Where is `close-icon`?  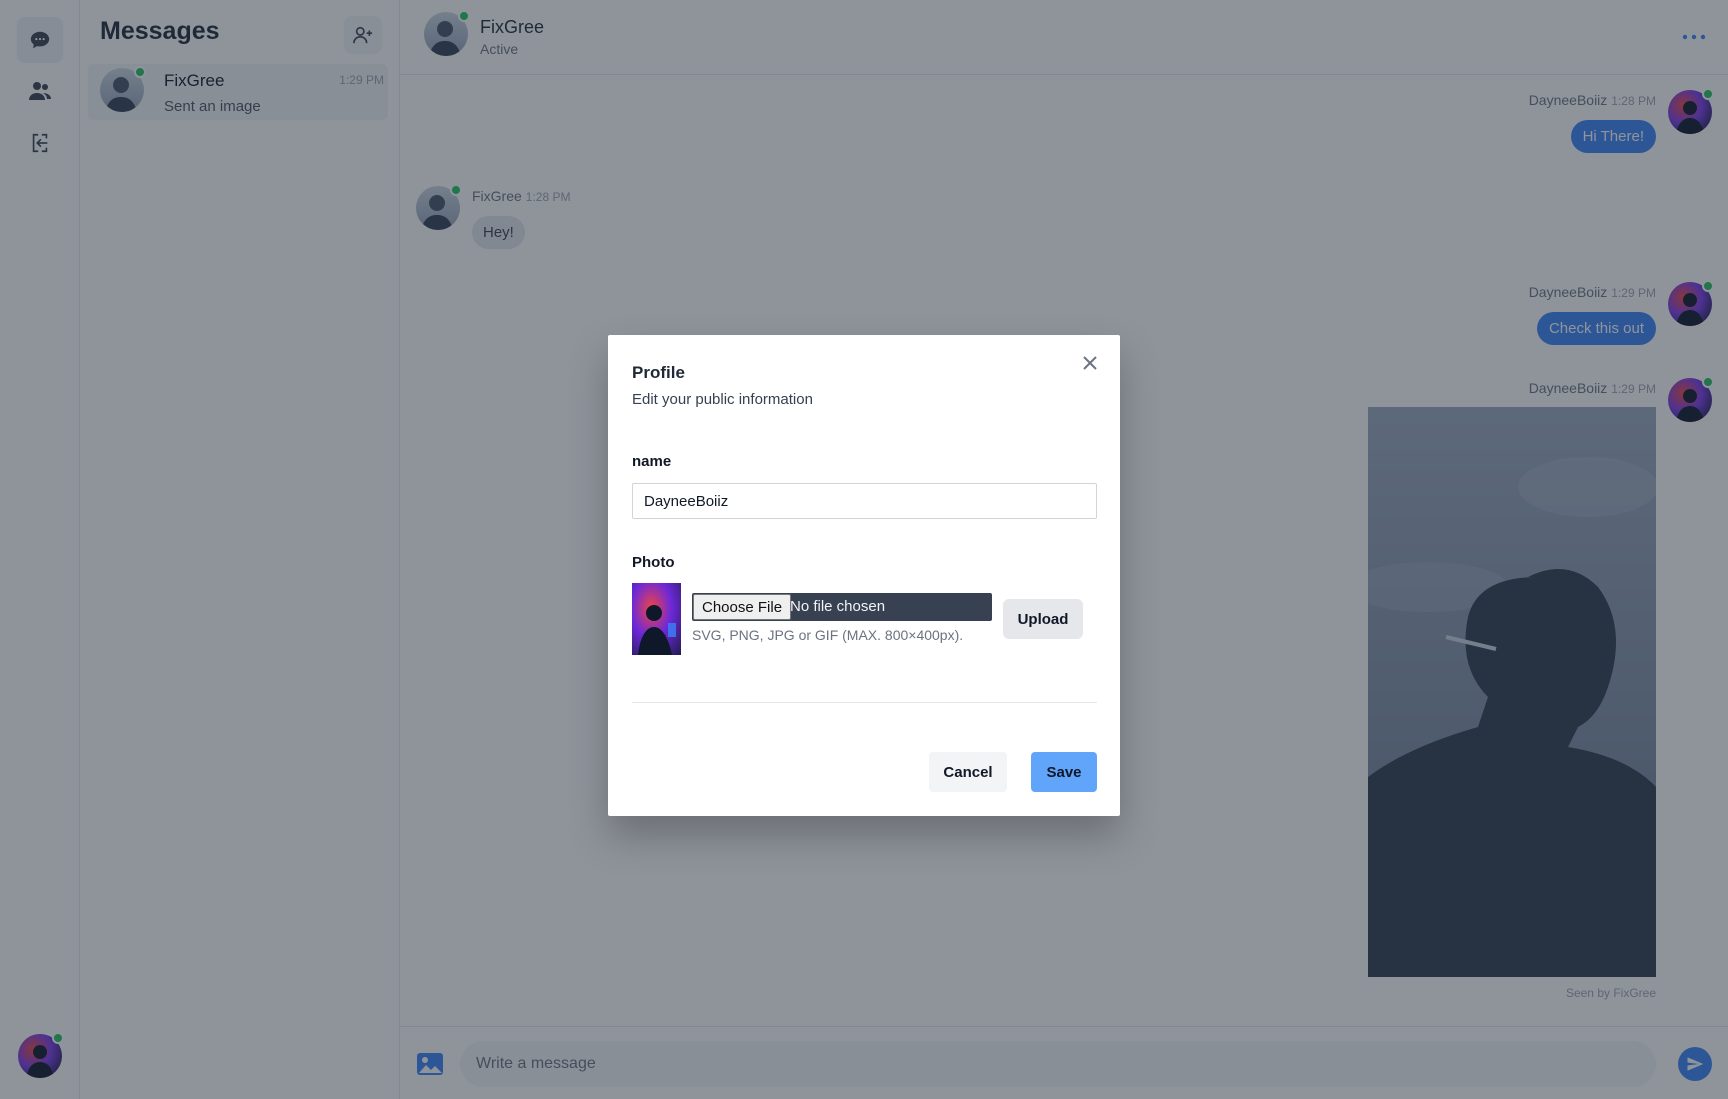 close-icon is located at coordinates (1090, 363).